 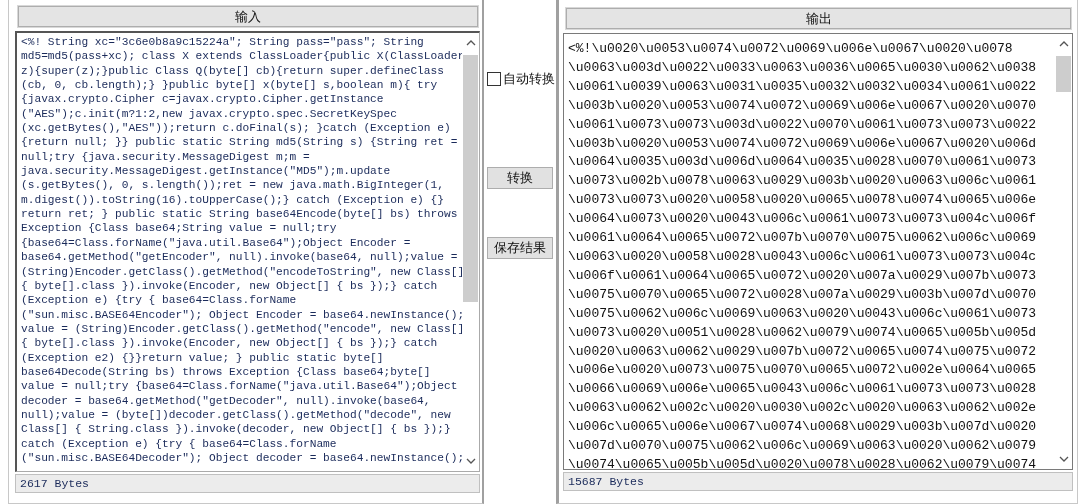 What do you see at coordinates (818, 481) in the screenshot?
I see `byte-count: 15687 Bytes` at bounding box center [818, 481].